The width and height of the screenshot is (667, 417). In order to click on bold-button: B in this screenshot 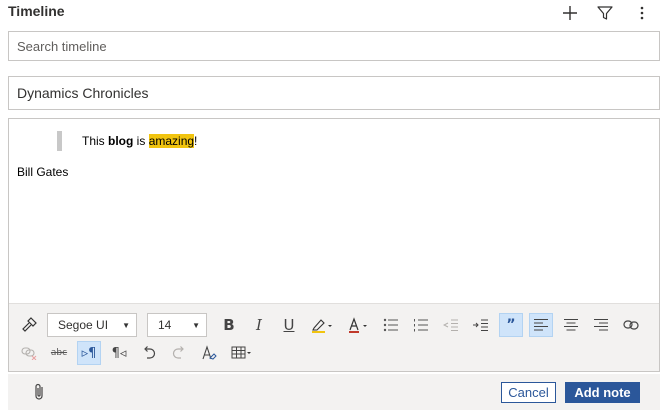, I will do `click(229, 325)`.